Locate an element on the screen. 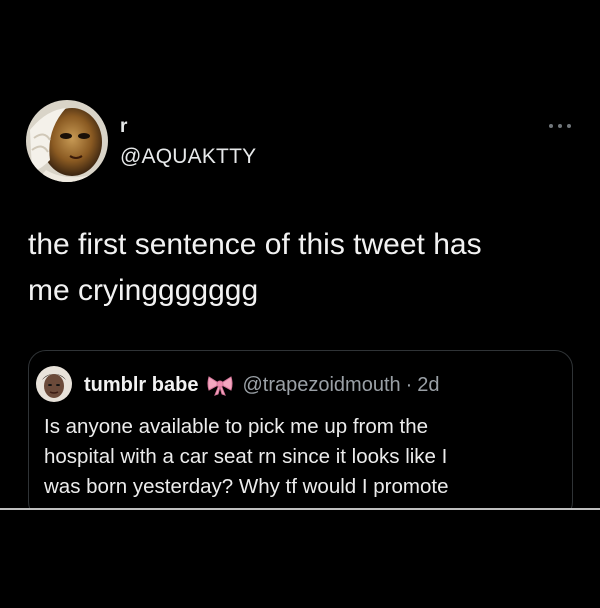 The height and width of the screenshot is (608, 600). author-avatar is located at coordinates (67, 141).